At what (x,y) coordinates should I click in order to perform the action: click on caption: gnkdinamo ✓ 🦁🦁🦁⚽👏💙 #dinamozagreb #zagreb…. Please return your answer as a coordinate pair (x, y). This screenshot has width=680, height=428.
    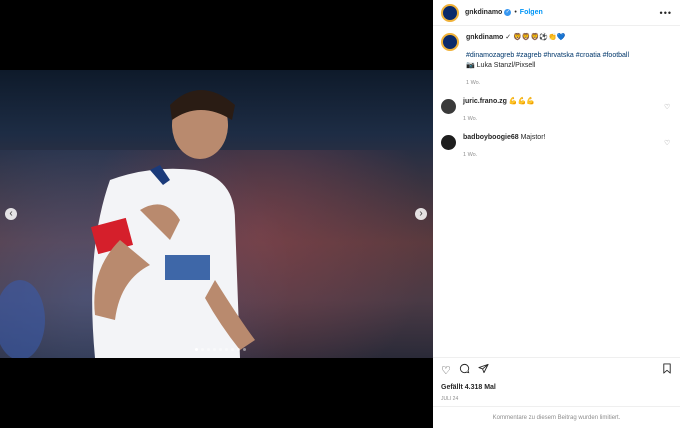
    Looking at the image, I should click on (556, 60).